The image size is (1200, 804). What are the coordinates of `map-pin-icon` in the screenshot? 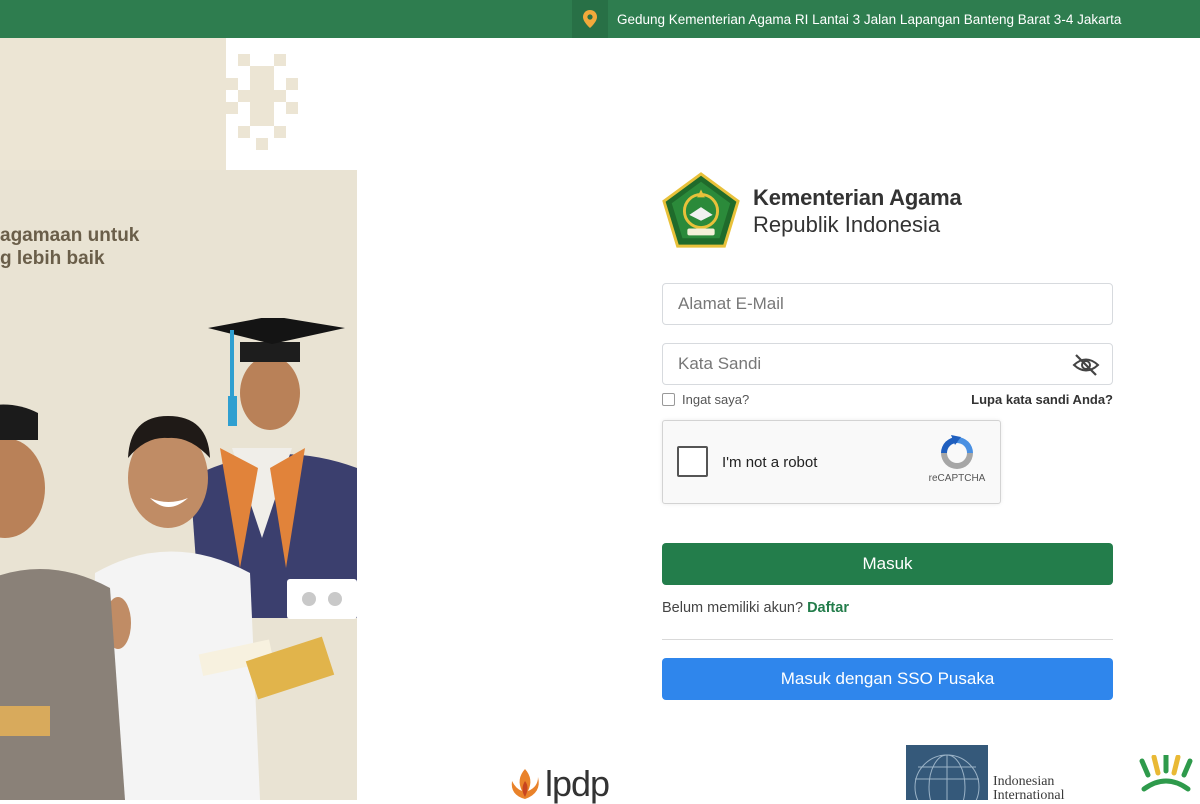 It's located at (590, 19).